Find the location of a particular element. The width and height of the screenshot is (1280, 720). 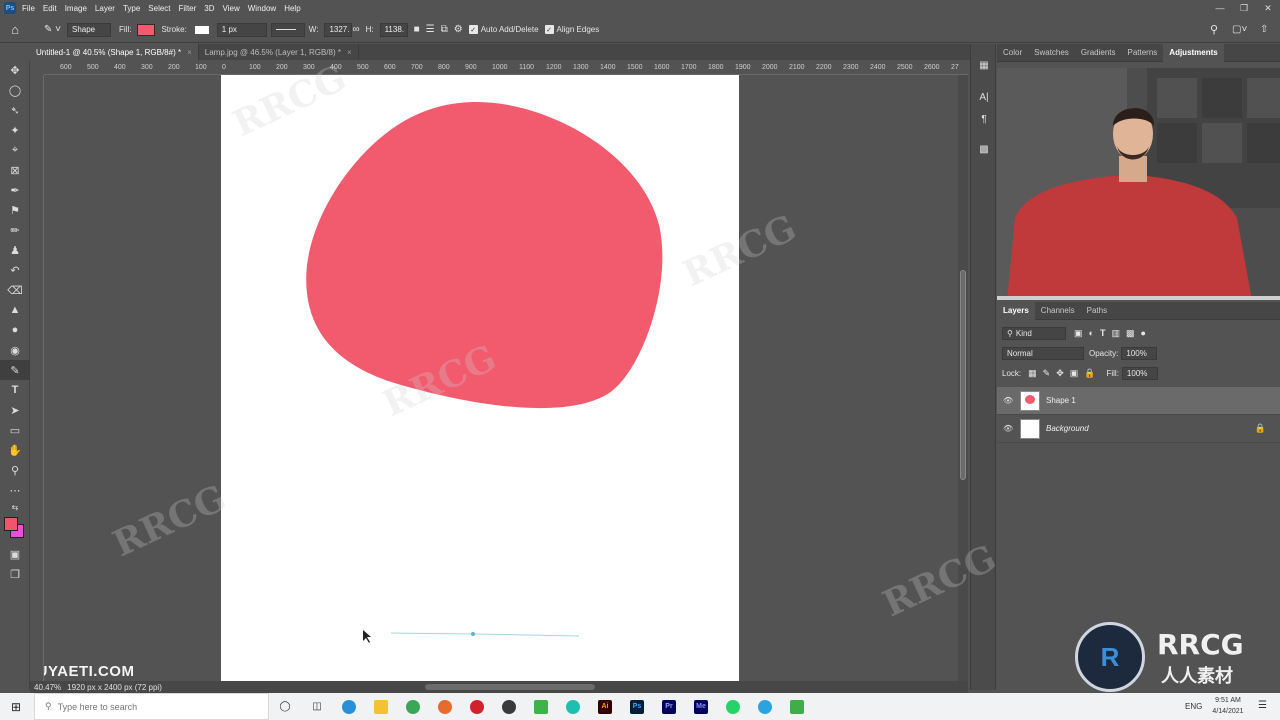

tab-patterns: Patterns is located at coordinates (1143, 53).